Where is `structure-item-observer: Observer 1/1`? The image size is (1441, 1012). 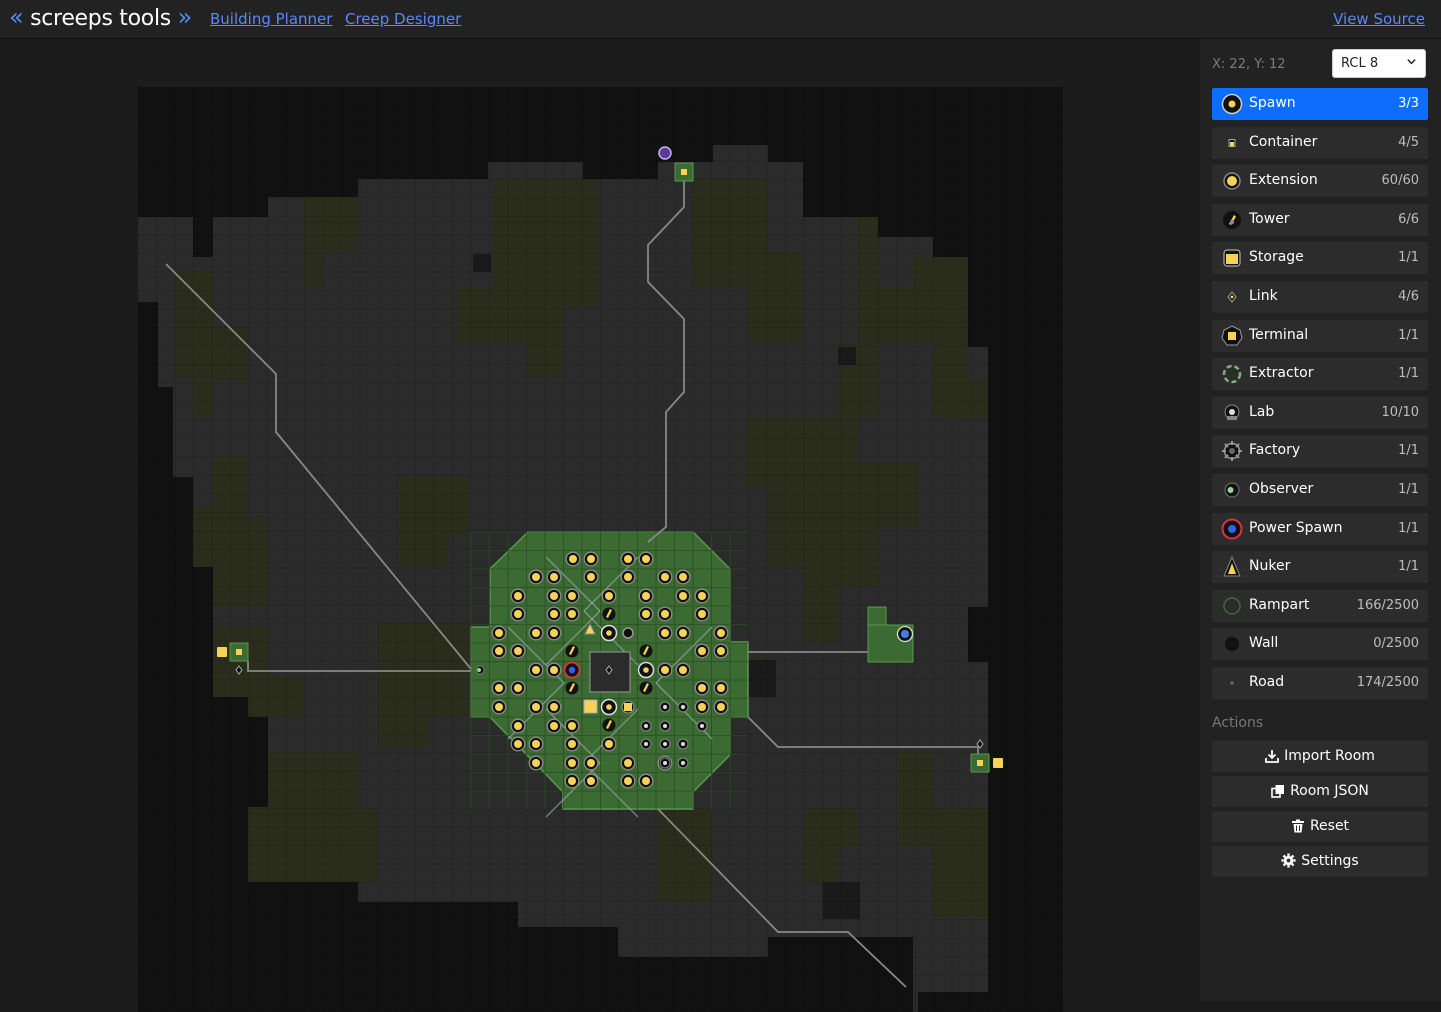
structure-item-observer: Observer 1/1 is located at coordinates (1320, 490).